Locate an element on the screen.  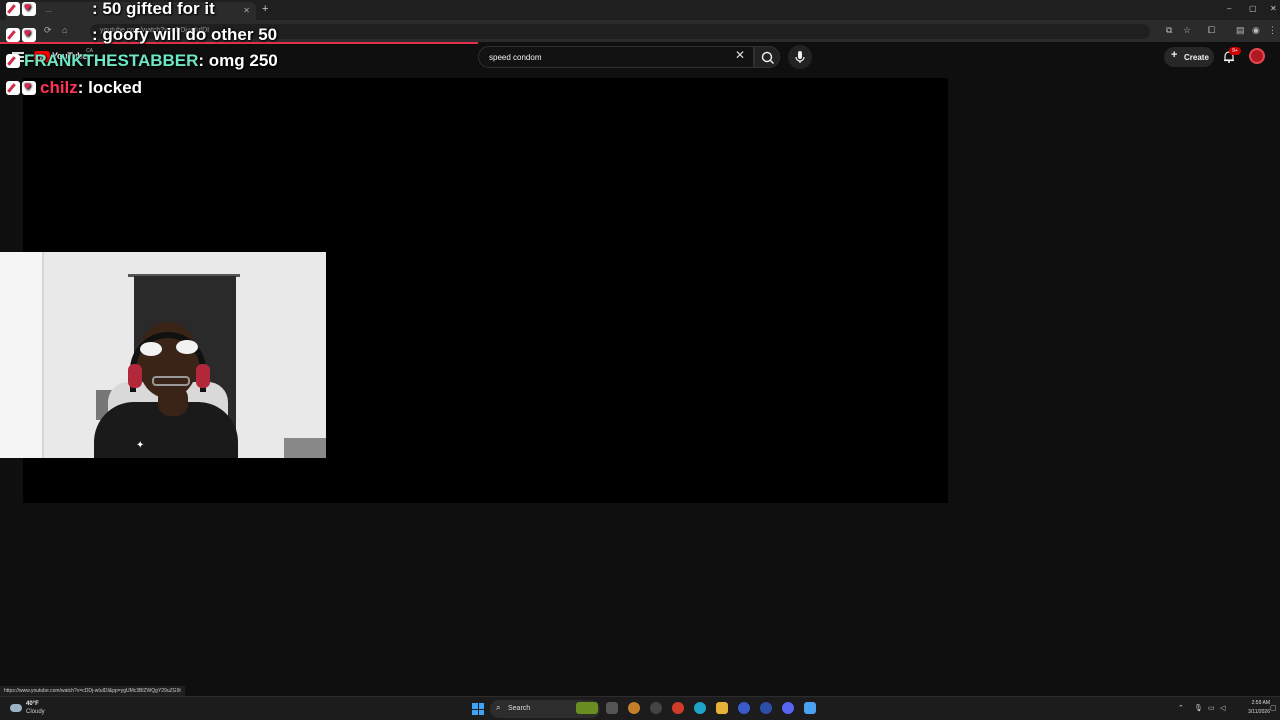
create-label: Create is located at coordinates (1196, 57).